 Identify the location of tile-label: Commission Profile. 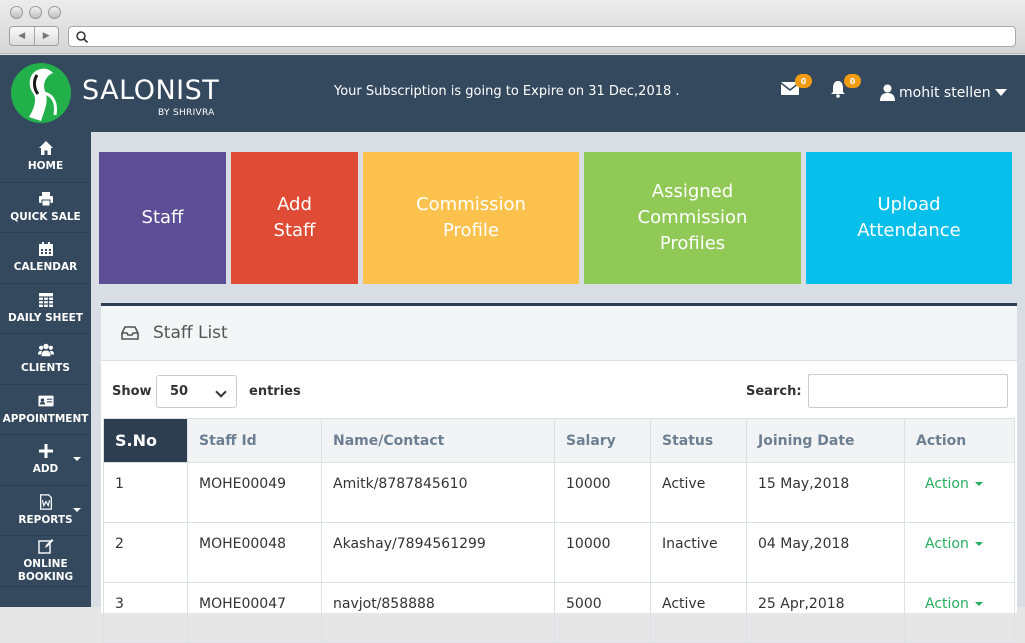
(471, 217).